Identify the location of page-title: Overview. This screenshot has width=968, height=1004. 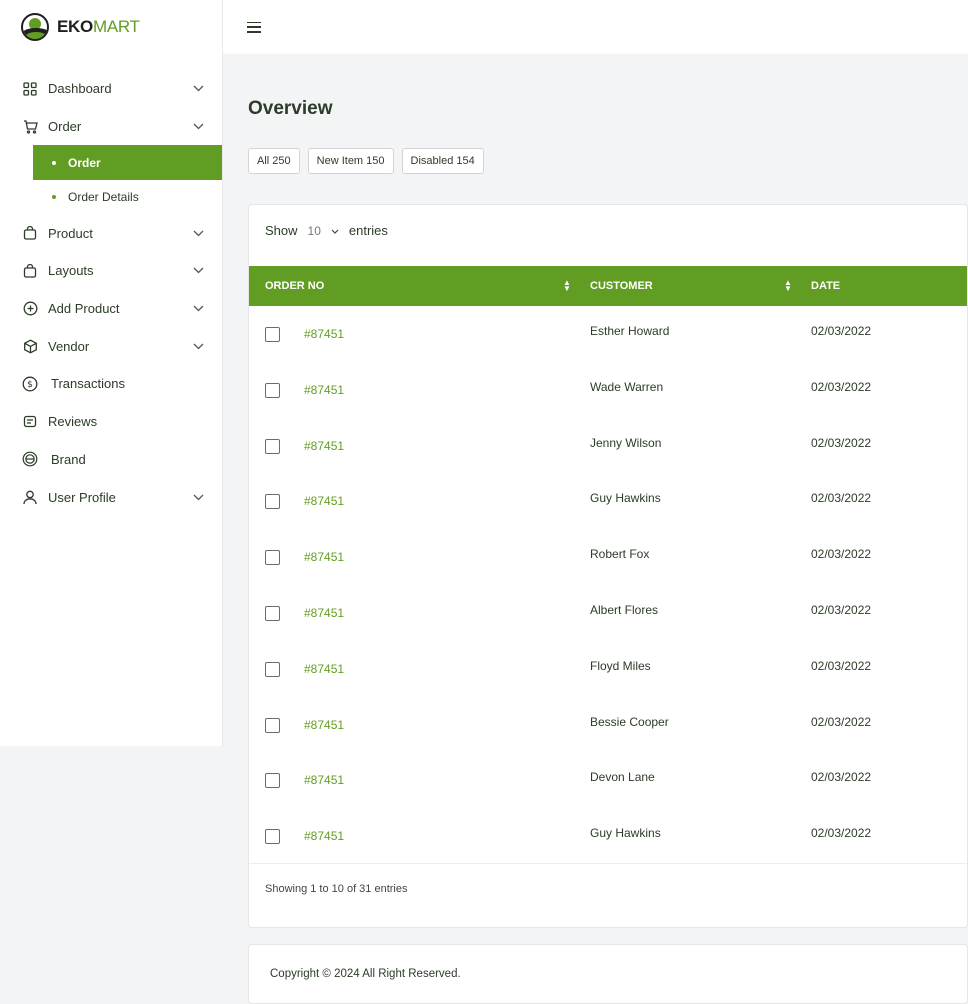
(290, 108).